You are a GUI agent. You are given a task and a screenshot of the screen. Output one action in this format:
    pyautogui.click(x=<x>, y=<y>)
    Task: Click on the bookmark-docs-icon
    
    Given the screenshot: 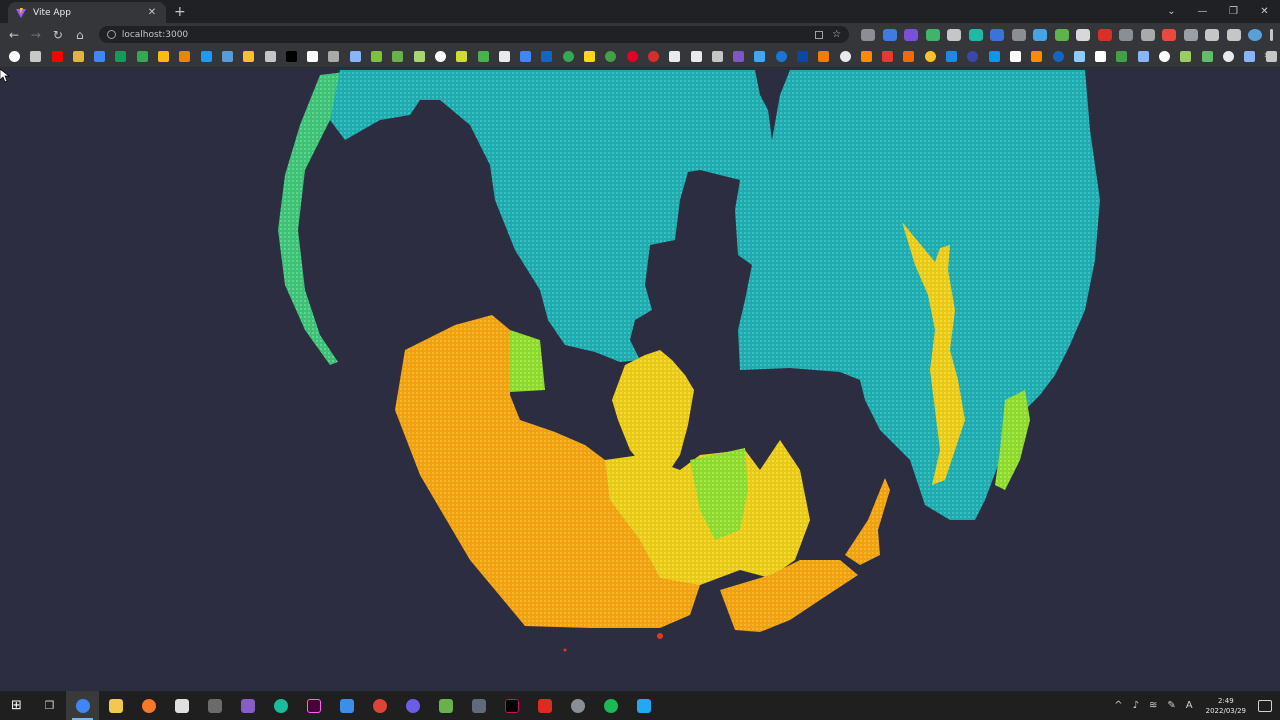 What is the action you would take?
    pyautogui.click(x=100, y=56)
    